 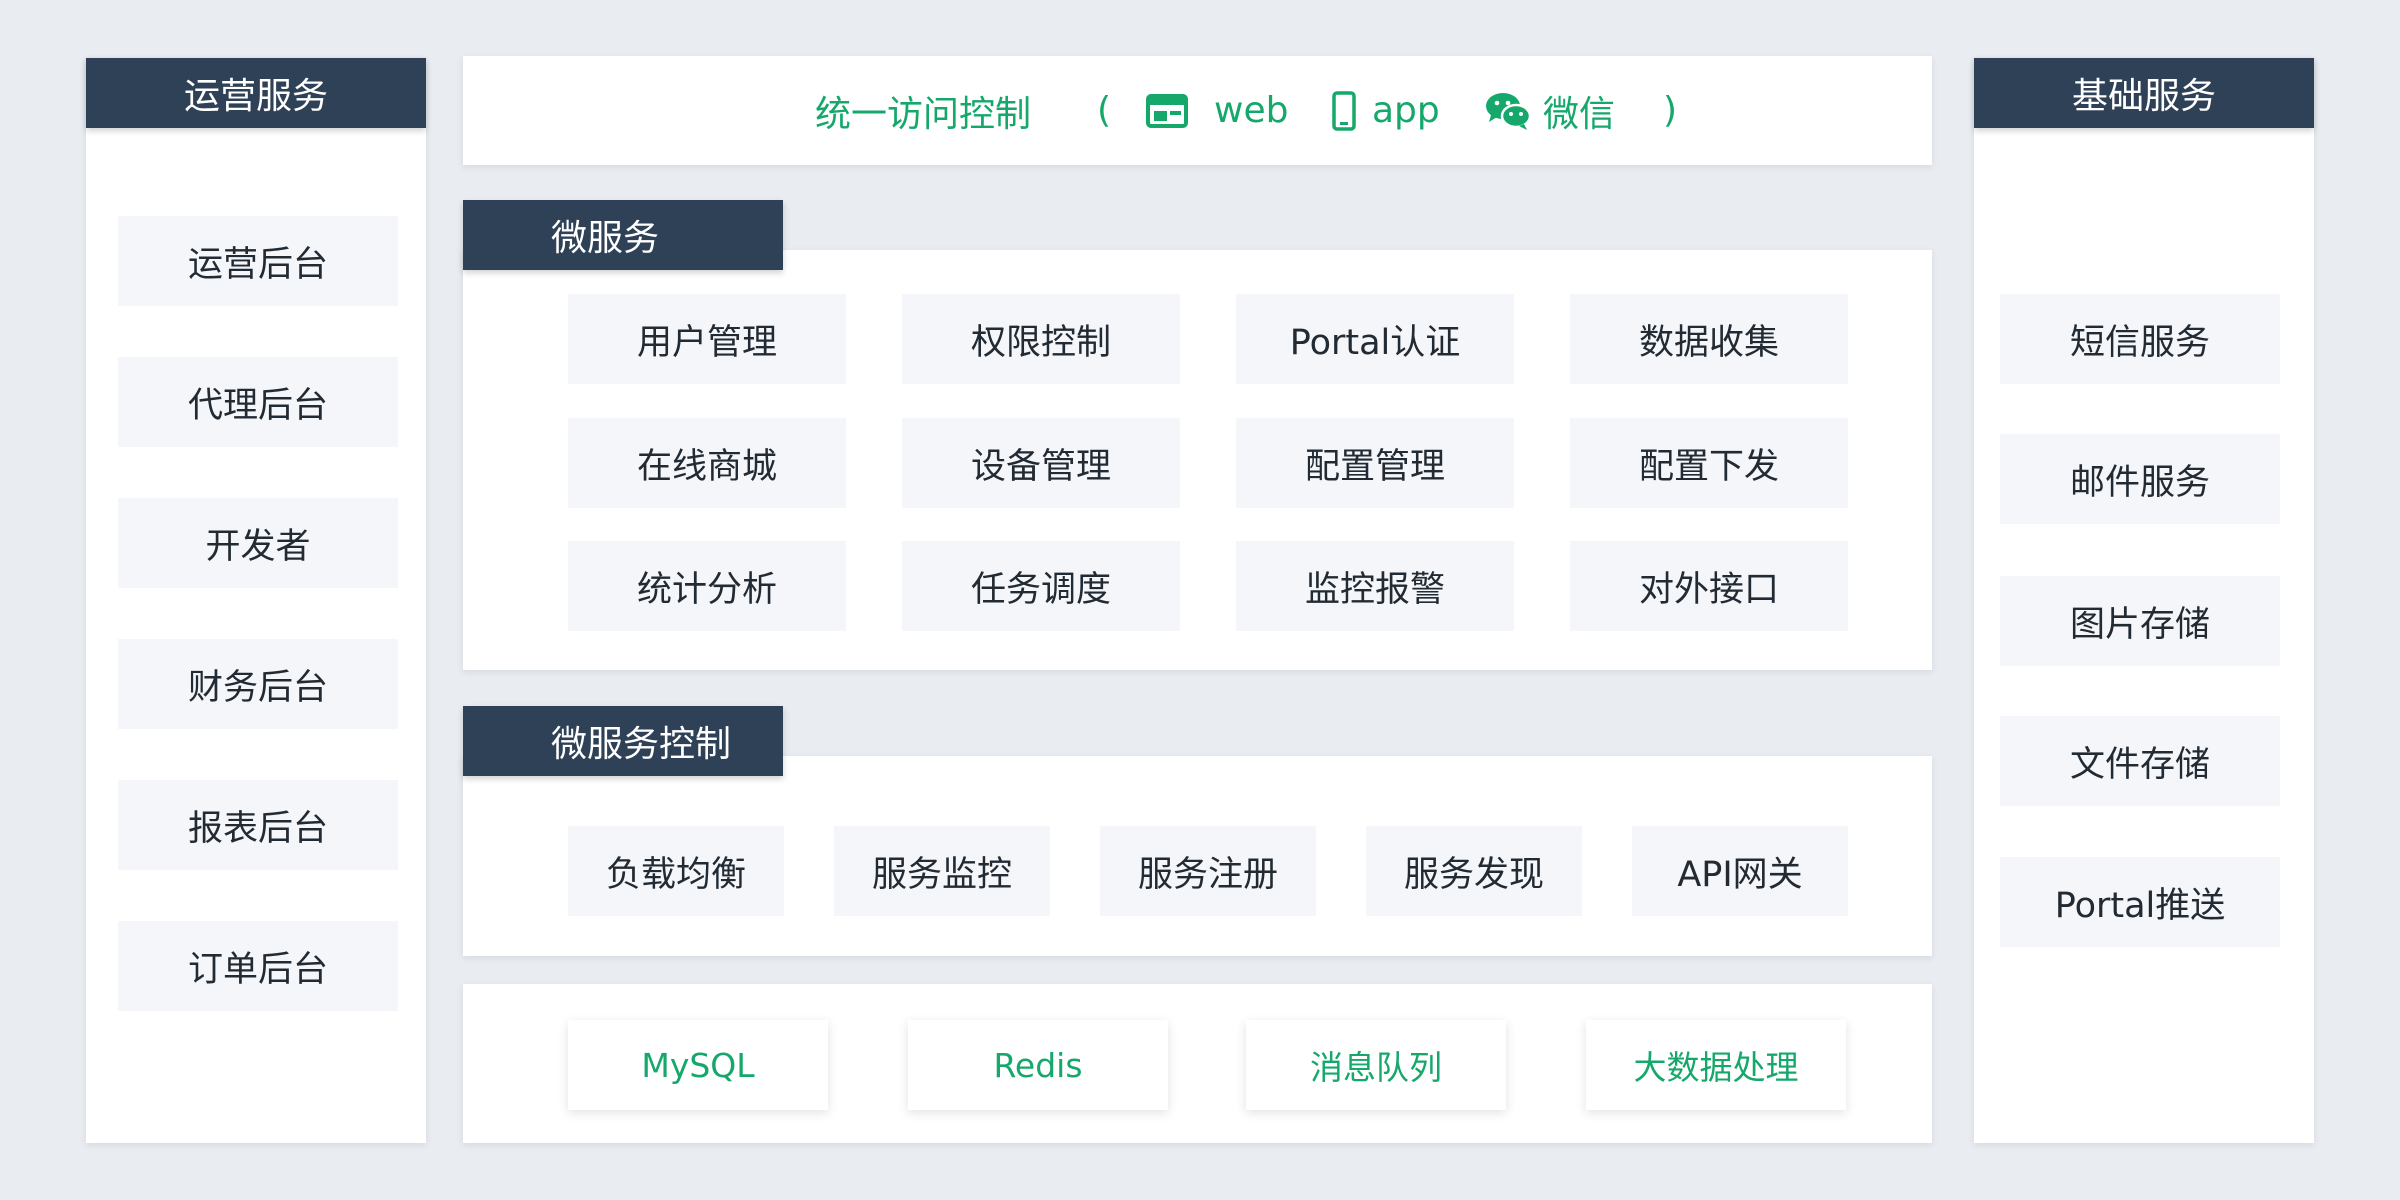 What do you see at coordinates (1167, 110) in the screenshot?
I see `browser-window-icon` at bounding box center [1167, 110].